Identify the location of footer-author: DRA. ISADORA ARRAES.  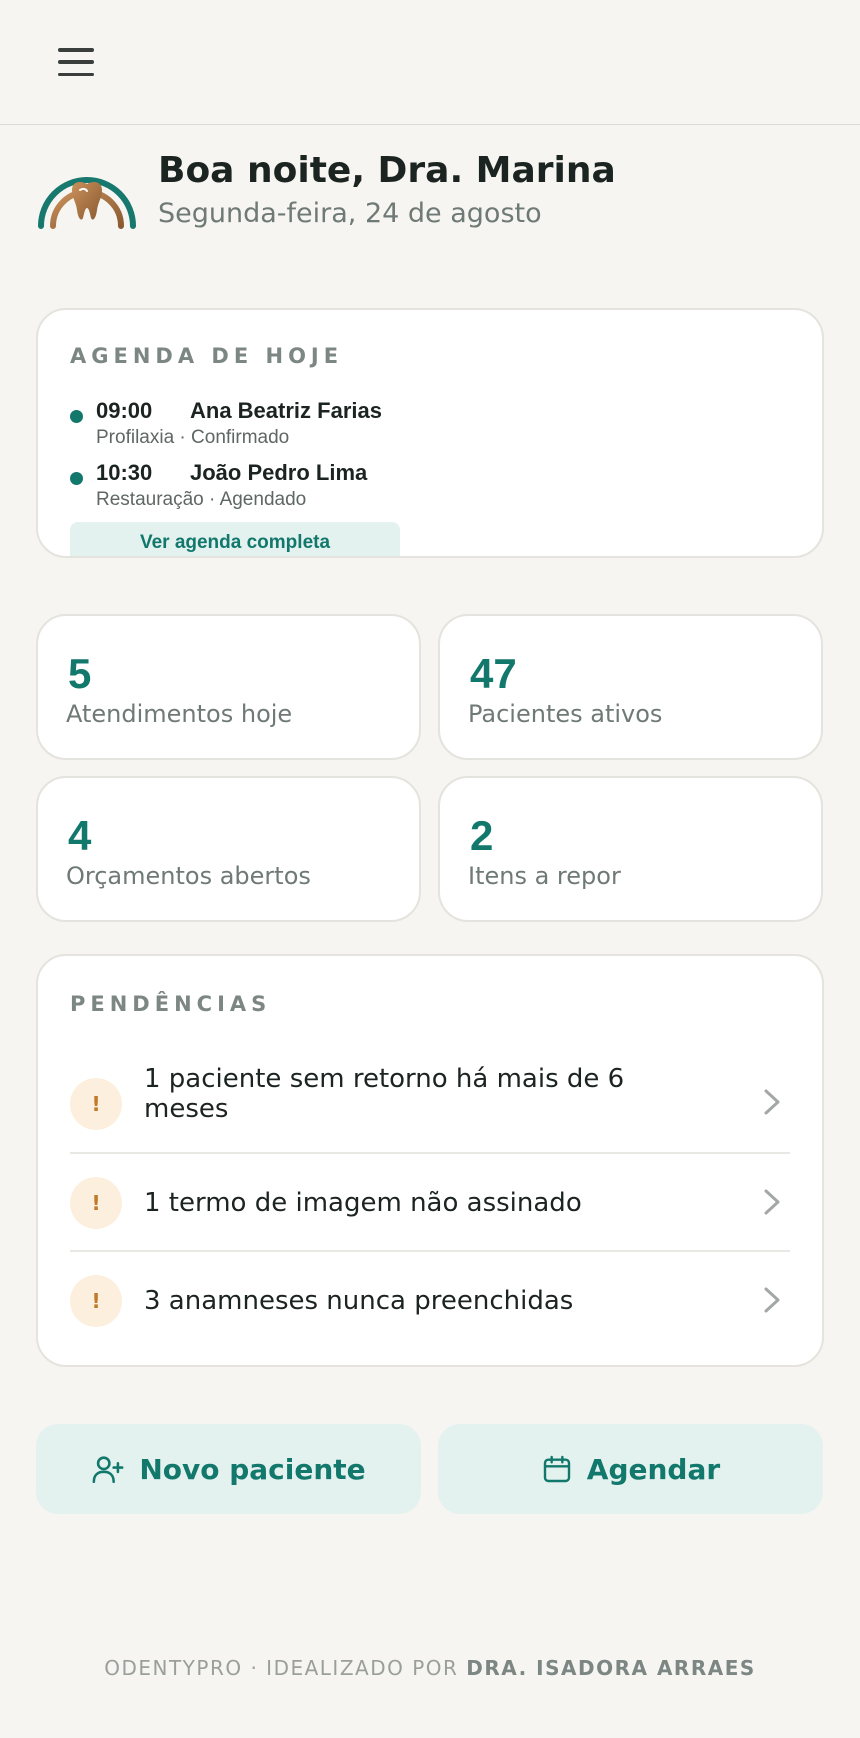
(611, 1668).